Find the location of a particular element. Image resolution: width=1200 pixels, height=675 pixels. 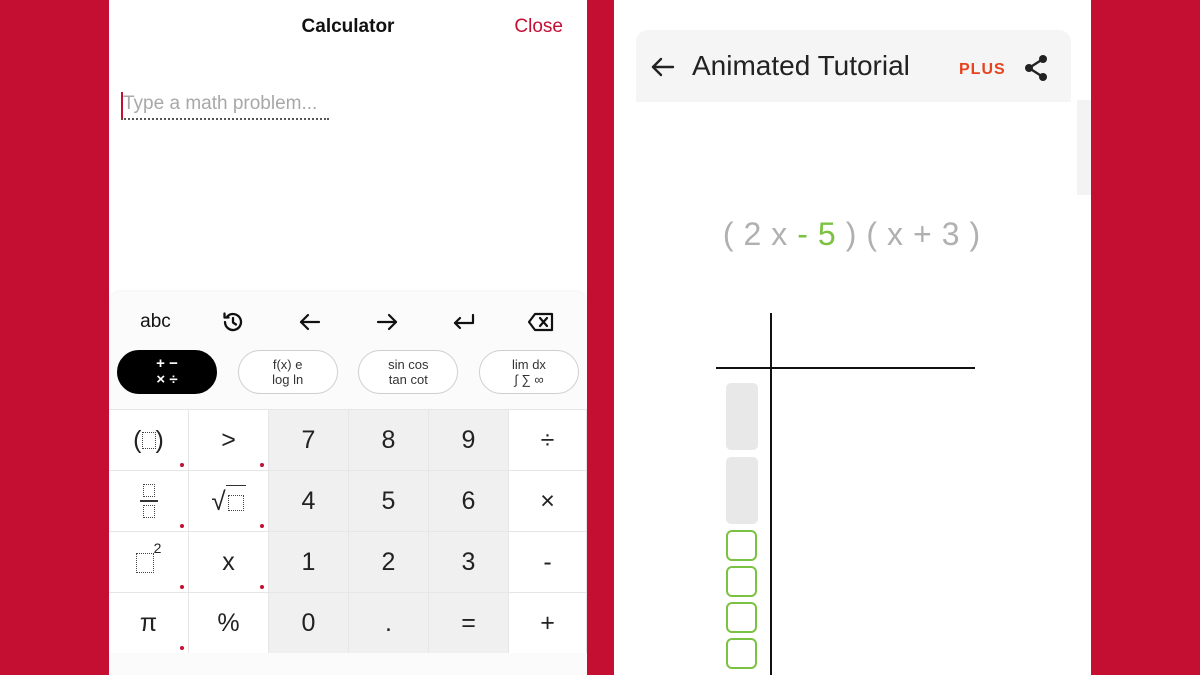

history-button is located at coordinates (233, 322).